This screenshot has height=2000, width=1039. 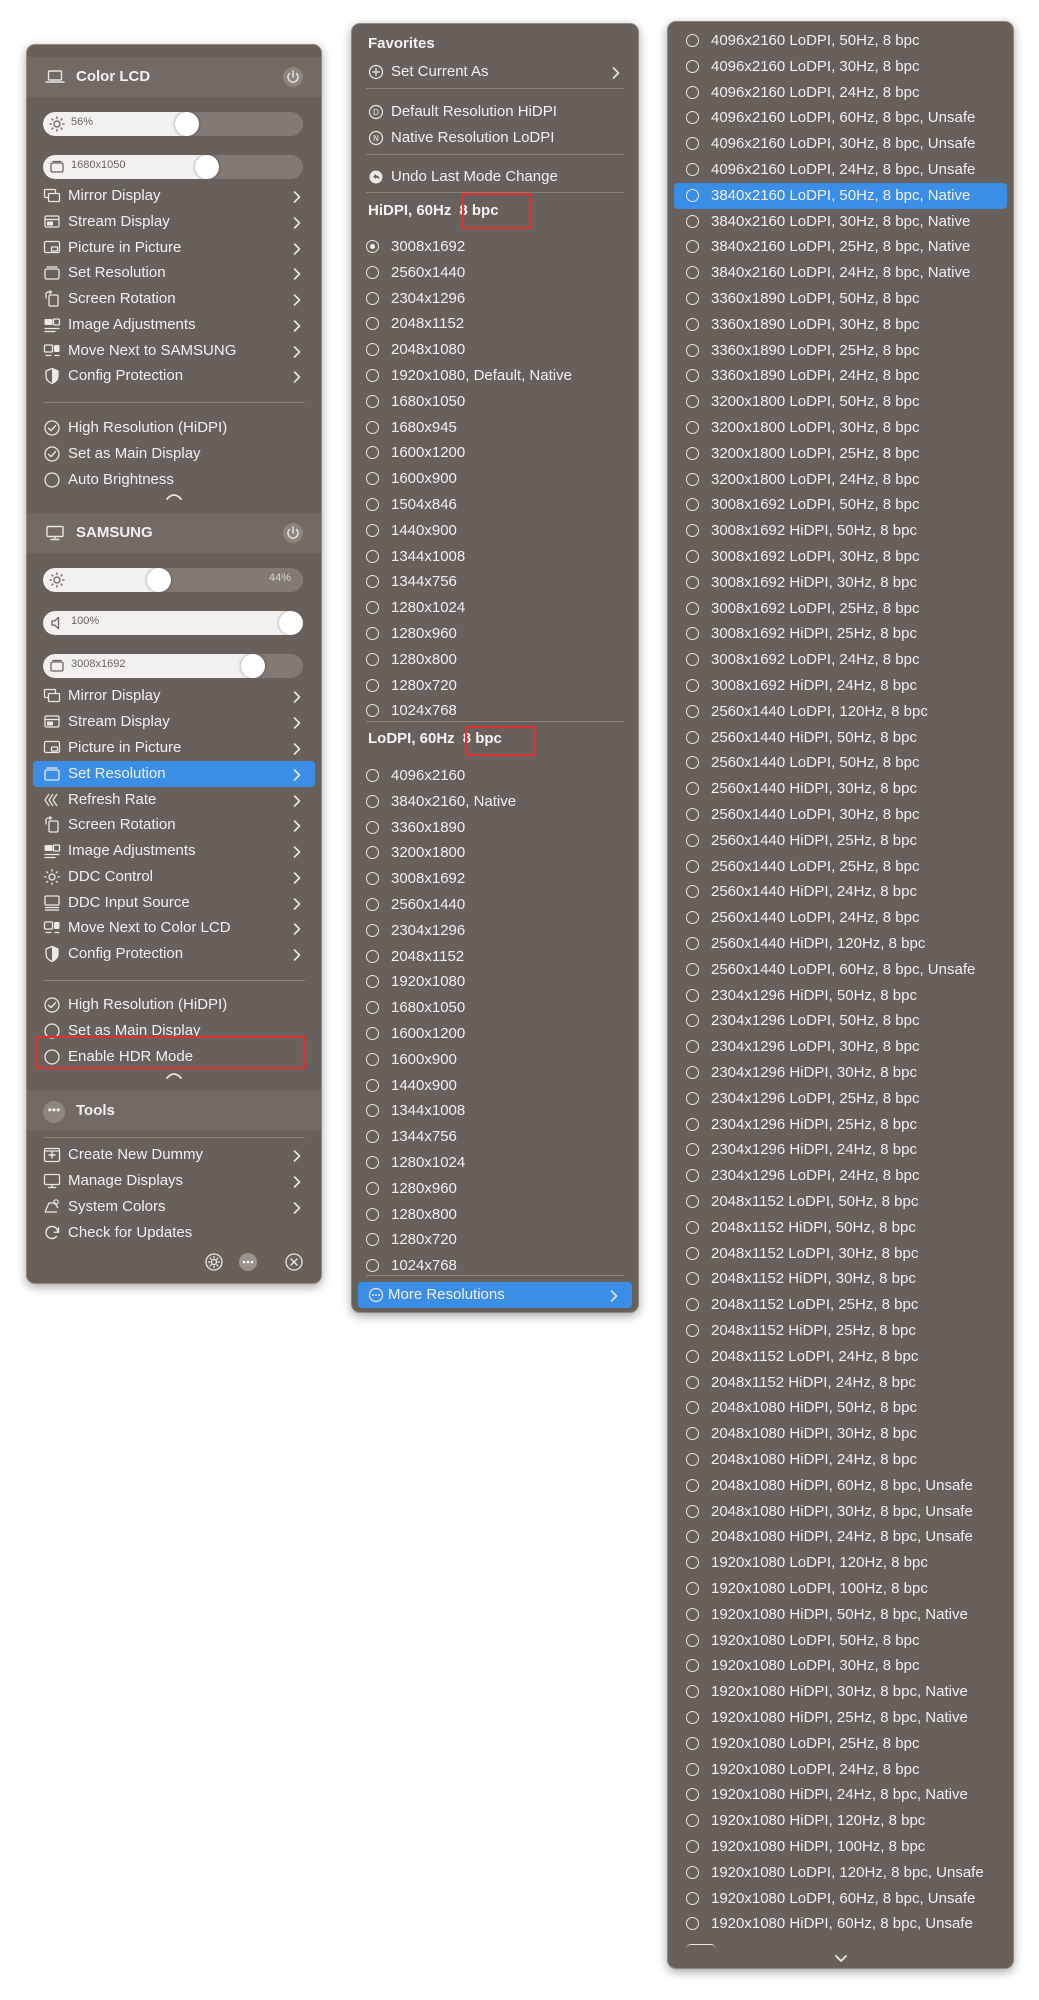 What do you see at coordinates (840, 996) in the screenshot?
I see `resolution-option: 2304x1296 HiDPI, 50Hz, 8 bpc` at bounding box center [840, 996].